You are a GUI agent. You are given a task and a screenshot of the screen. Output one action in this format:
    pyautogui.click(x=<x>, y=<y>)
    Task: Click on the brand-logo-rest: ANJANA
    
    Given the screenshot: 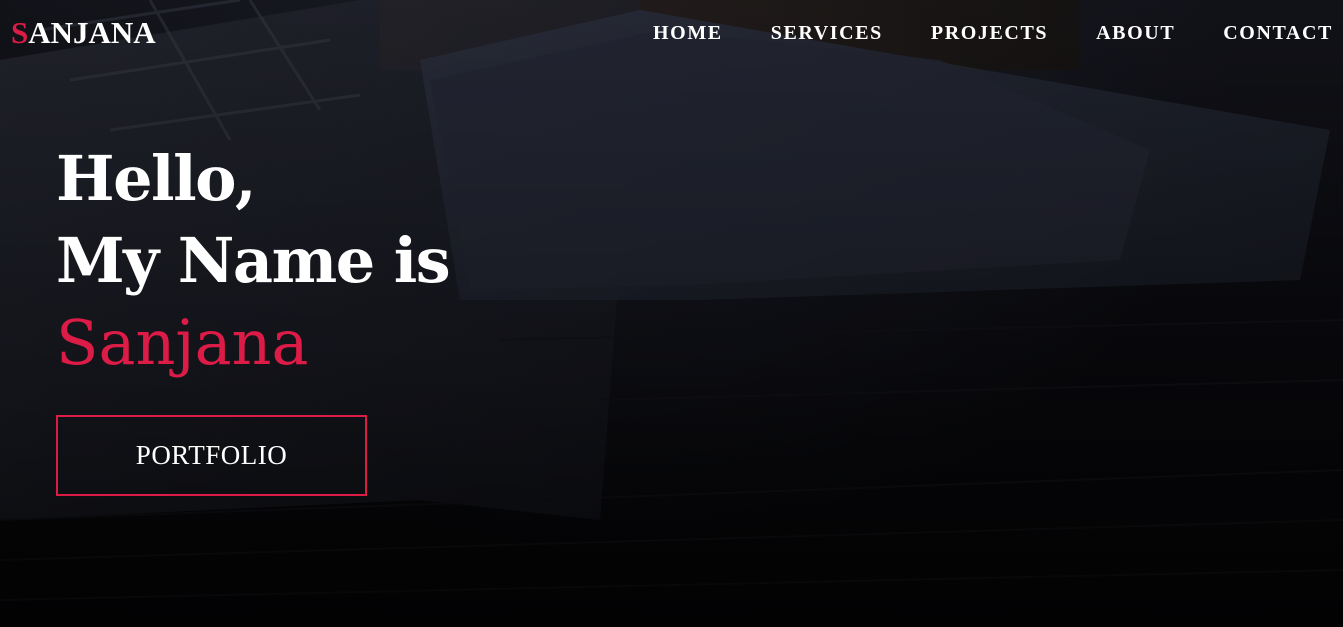 What is the action you would take?
    pyautogui.click(x=92, y=32)
    